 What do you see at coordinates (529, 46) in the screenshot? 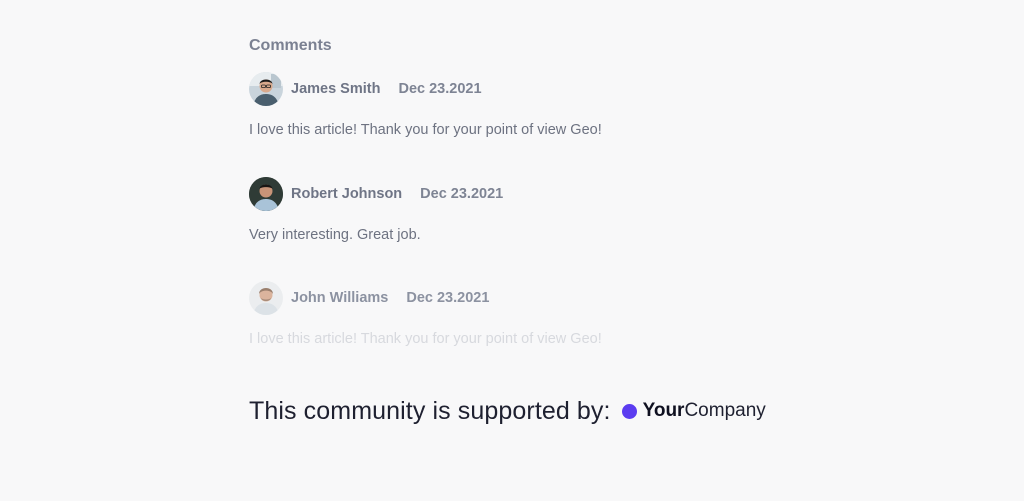
I see `comments-section: Comments` at bounding box center [529, 46].